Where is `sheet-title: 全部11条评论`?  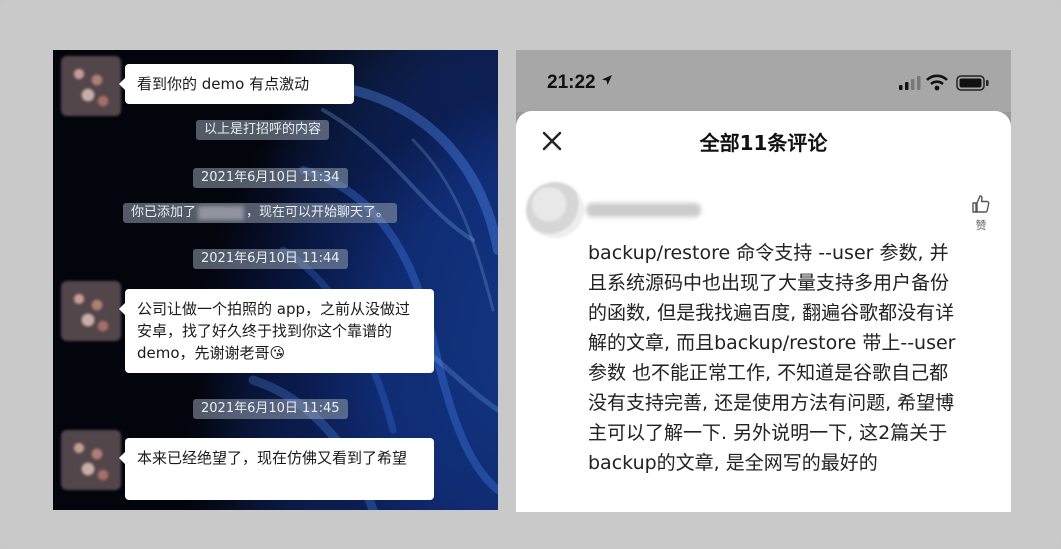 sheet-title: 全部11条评论 is located at coordinates (763, 143).